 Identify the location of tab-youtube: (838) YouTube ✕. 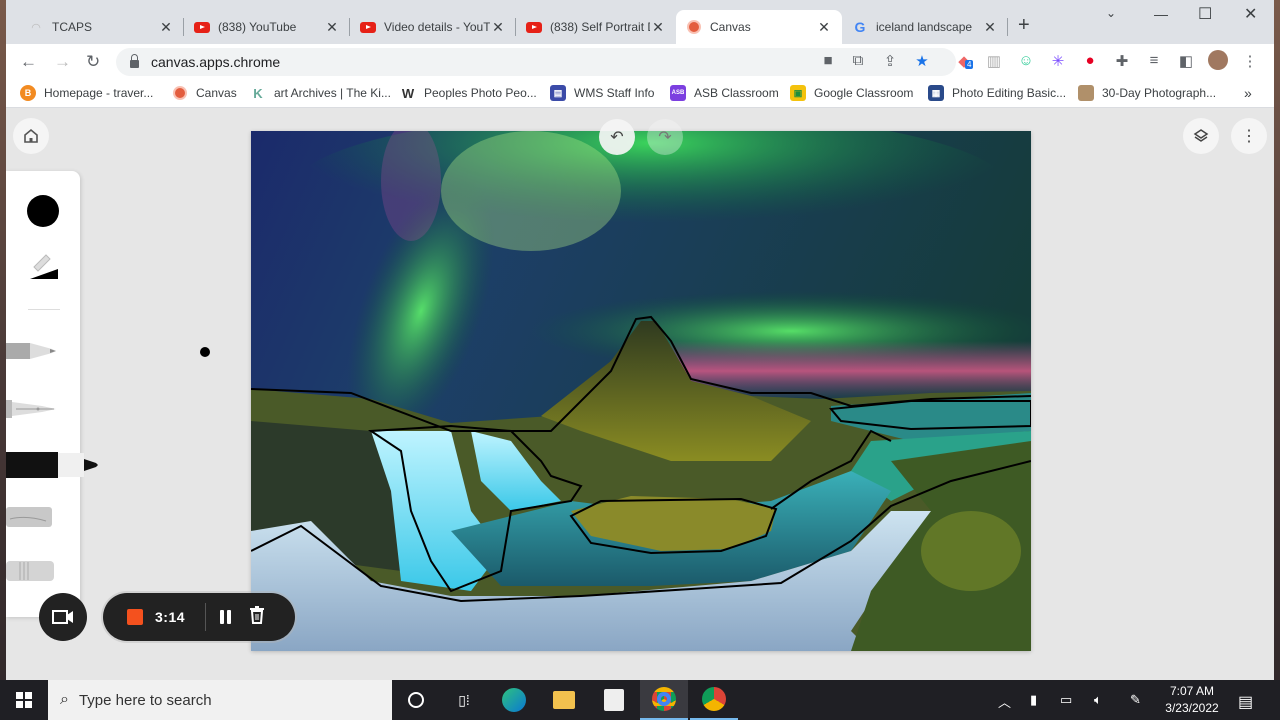
(267, 27).